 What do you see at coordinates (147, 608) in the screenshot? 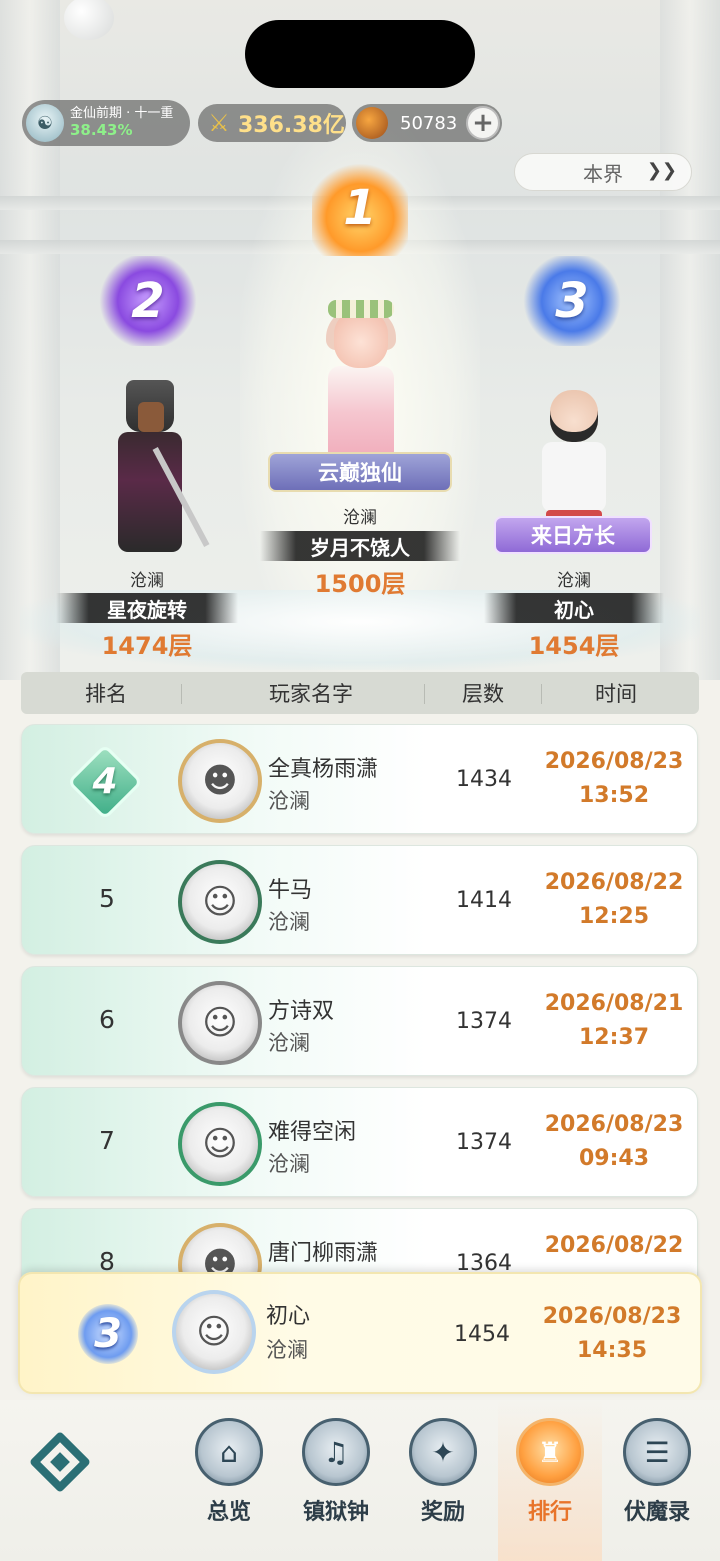
I see `rank-2-name: 星夜旋转` at bounding box center [147, 608].